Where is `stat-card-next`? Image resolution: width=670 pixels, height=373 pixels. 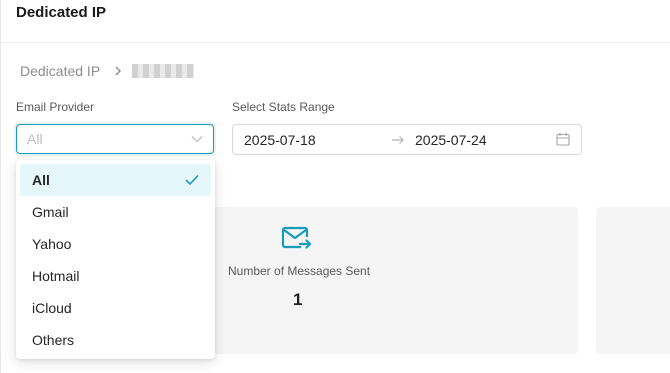
stat-card-next is located at coordinates (633, 280).